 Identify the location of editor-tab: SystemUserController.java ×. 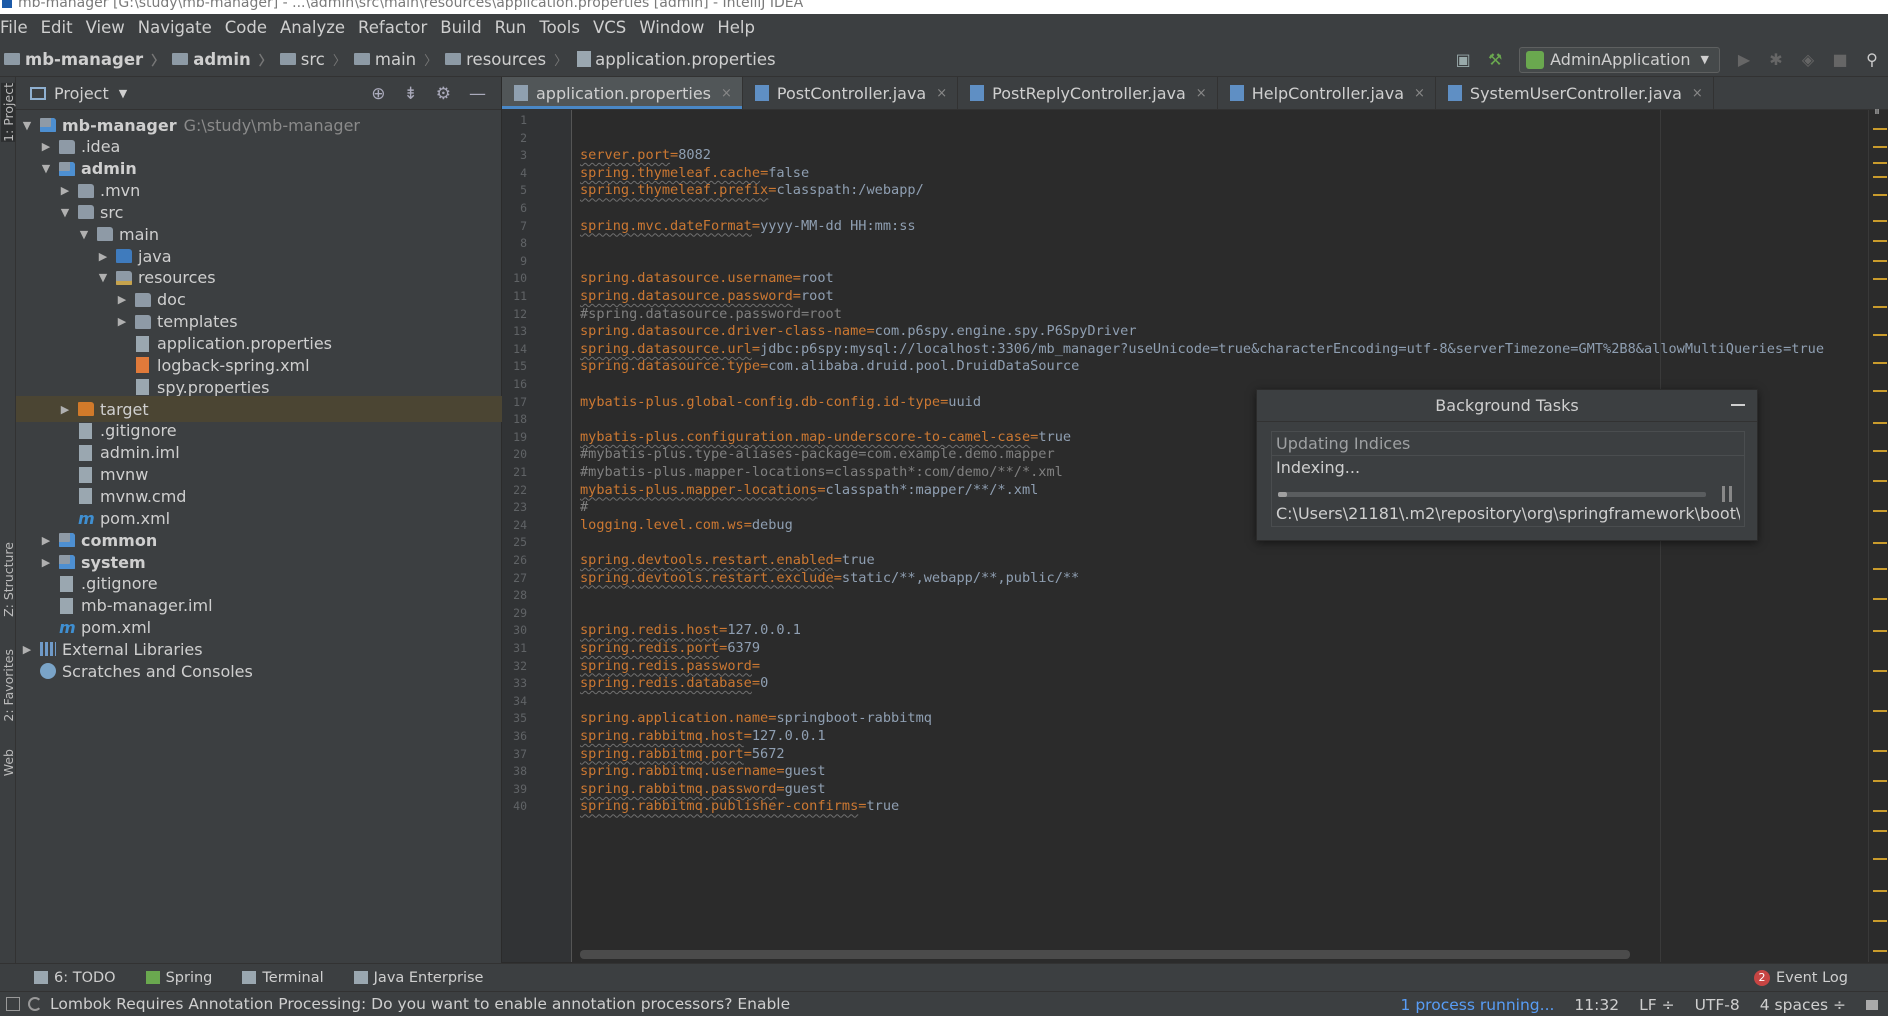
(1575, 93).